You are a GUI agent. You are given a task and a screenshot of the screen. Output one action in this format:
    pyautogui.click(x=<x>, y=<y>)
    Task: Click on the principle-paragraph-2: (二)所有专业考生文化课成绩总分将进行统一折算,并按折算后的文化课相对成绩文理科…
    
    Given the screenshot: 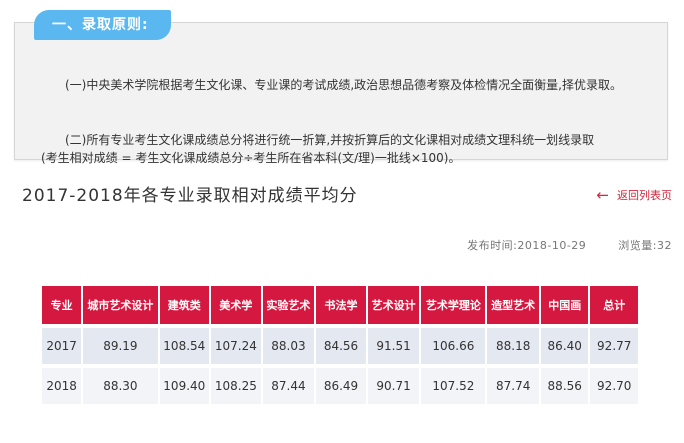 What is the action you would take?
    pyautogui.click(x=357, y=149)
    